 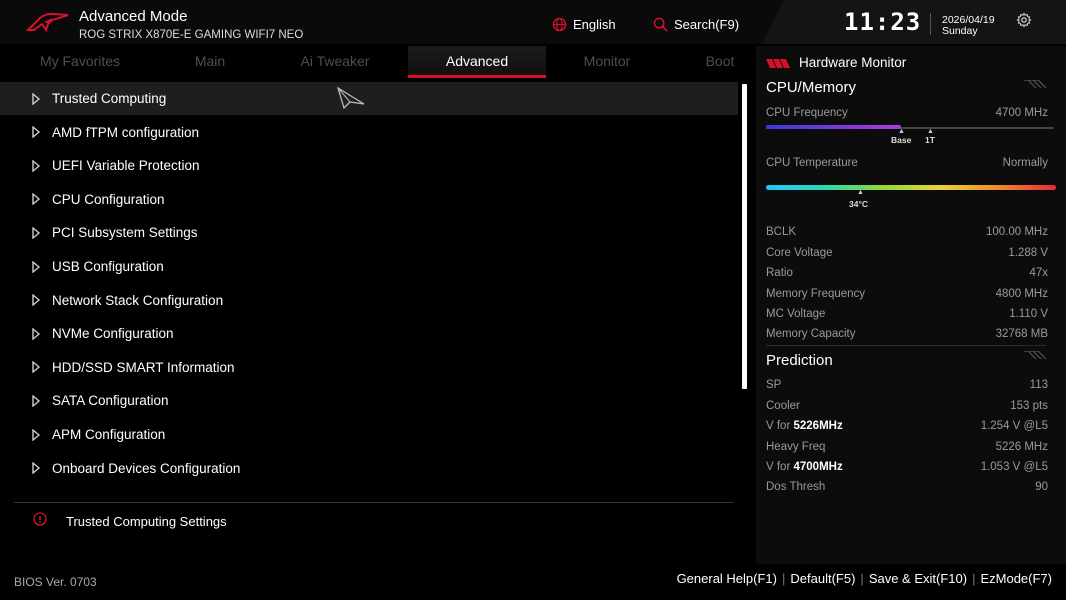 I want to click on bios-version: BIOS Ver. 0703, so click(x=55, y=582).